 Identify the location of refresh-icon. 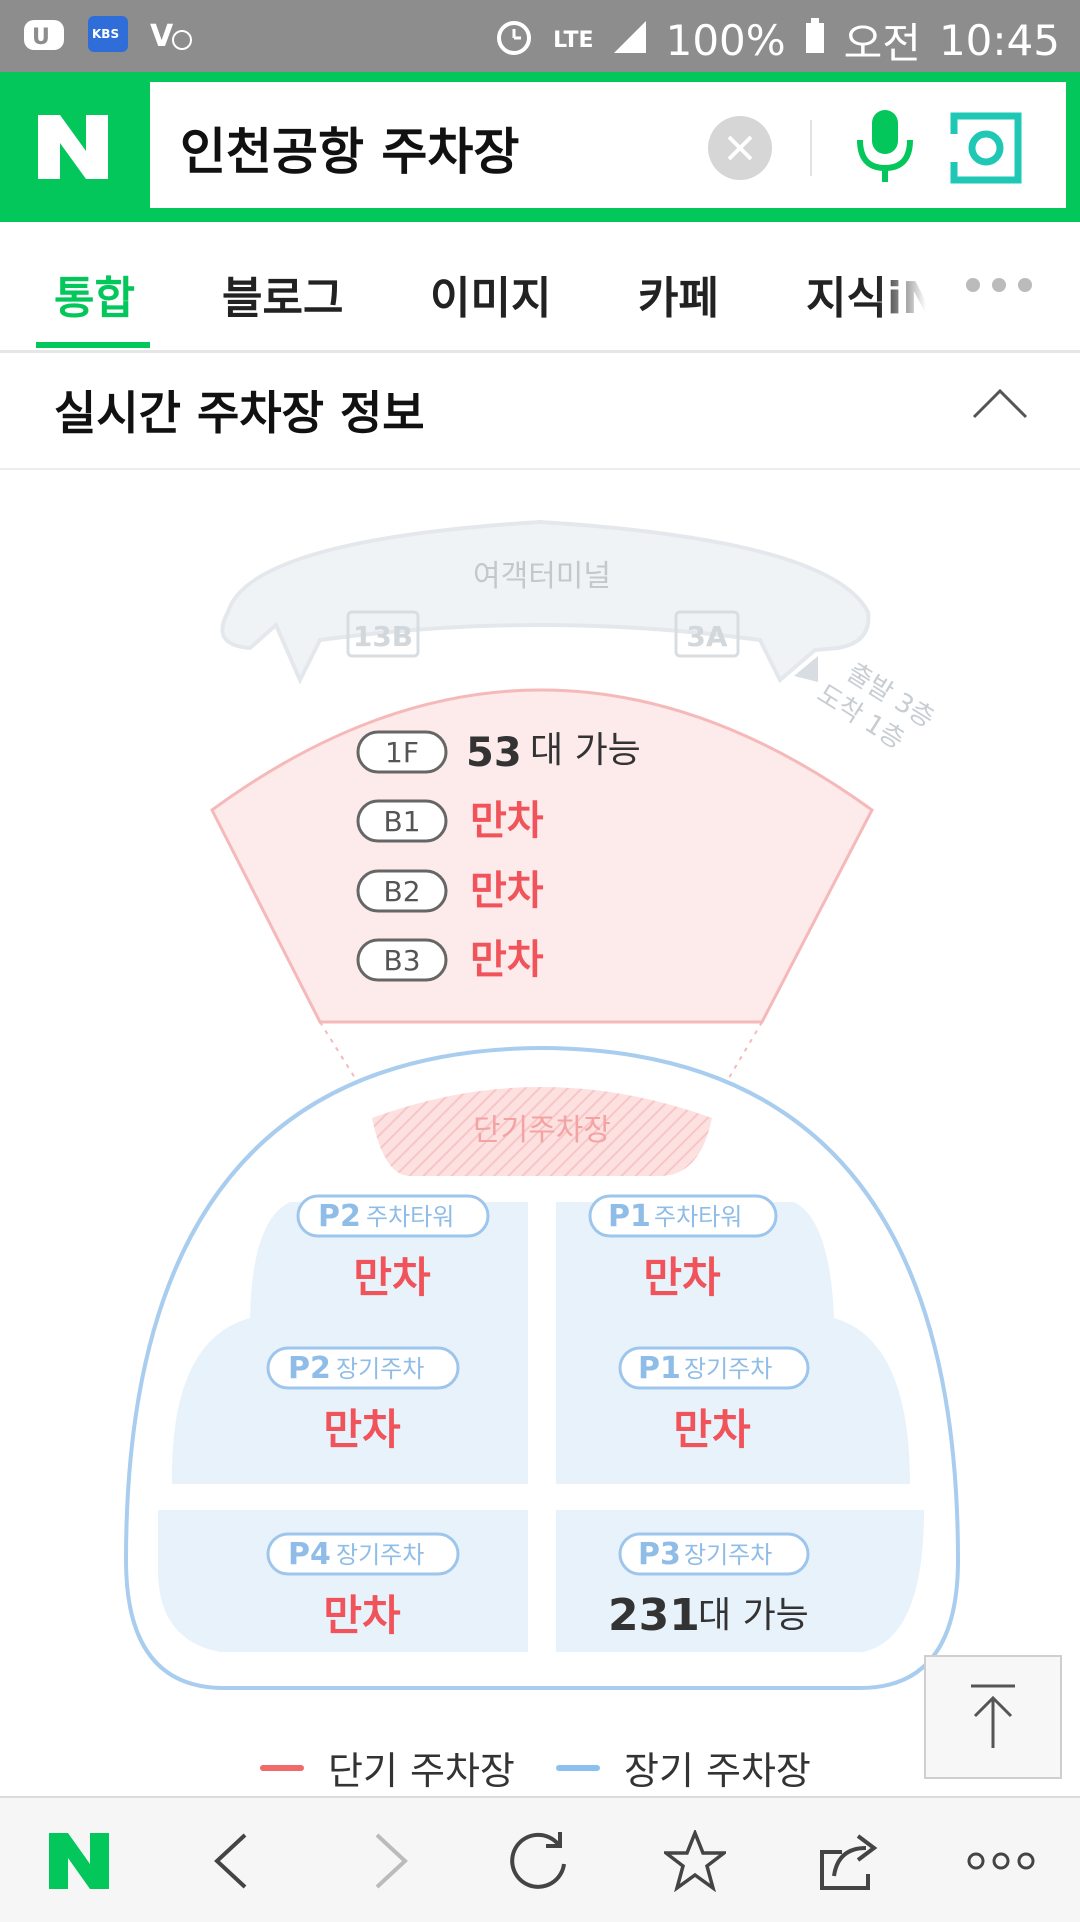
(539, 1861).